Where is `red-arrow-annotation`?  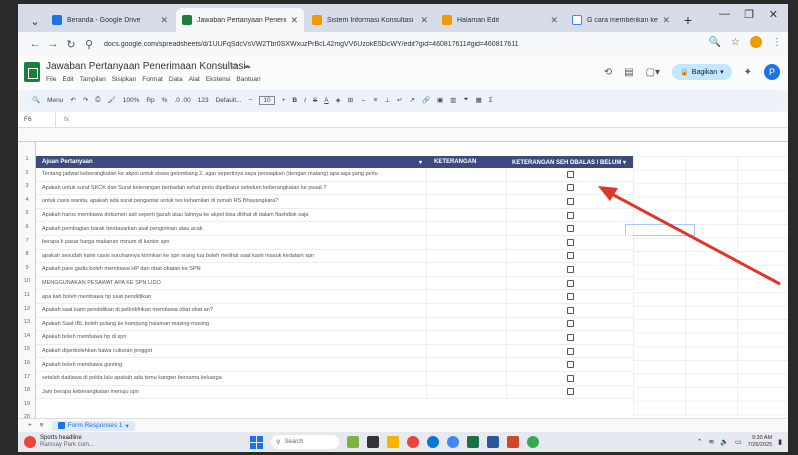
red-arrow-annotation is located at coordinates (689, 236).